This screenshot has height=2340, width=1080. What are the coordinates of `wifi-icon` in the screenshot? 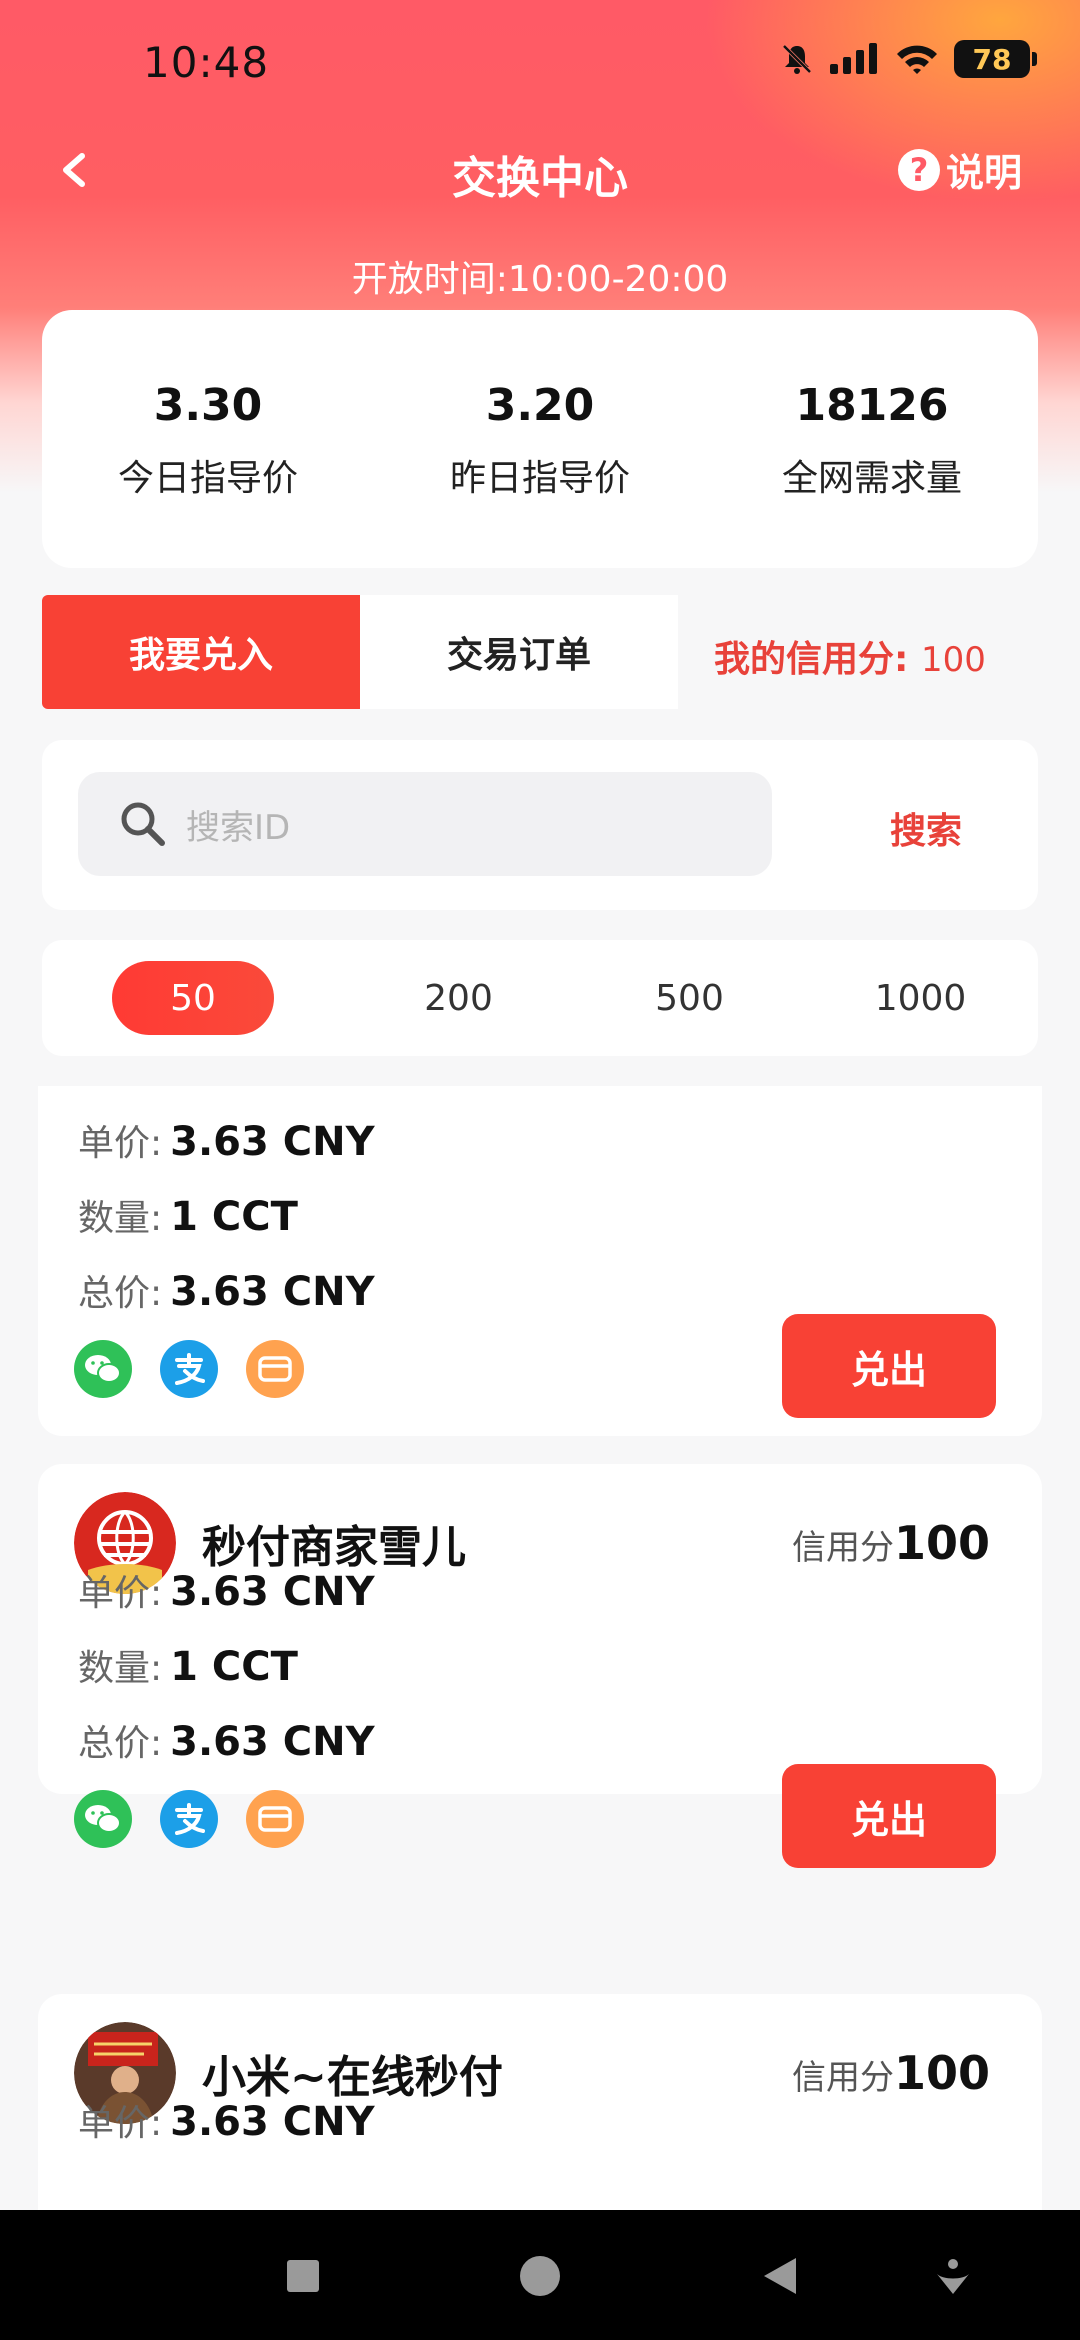 It's located at (917, 59).